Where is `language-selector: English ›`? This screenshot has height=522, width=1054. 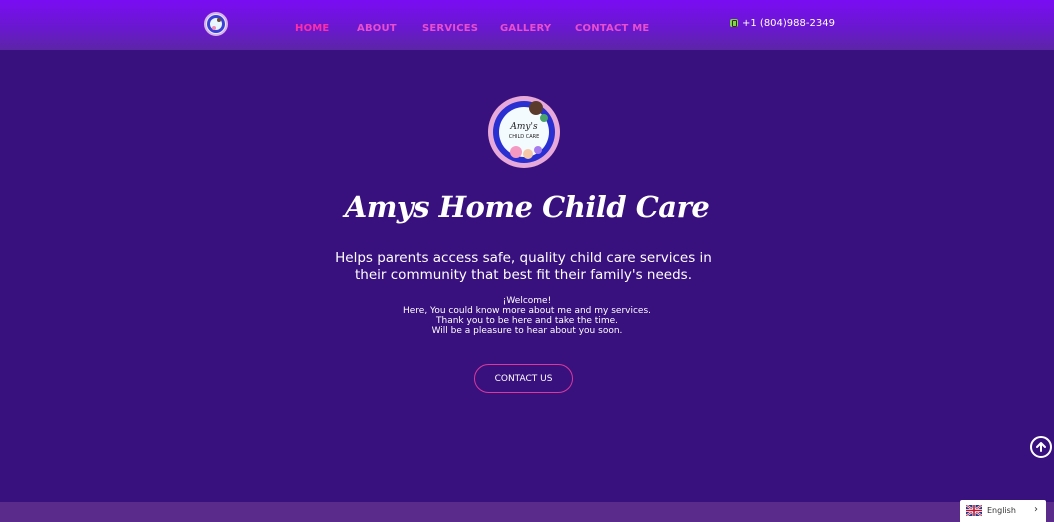
language-selector: English › is located at coordinates (1003, 511).